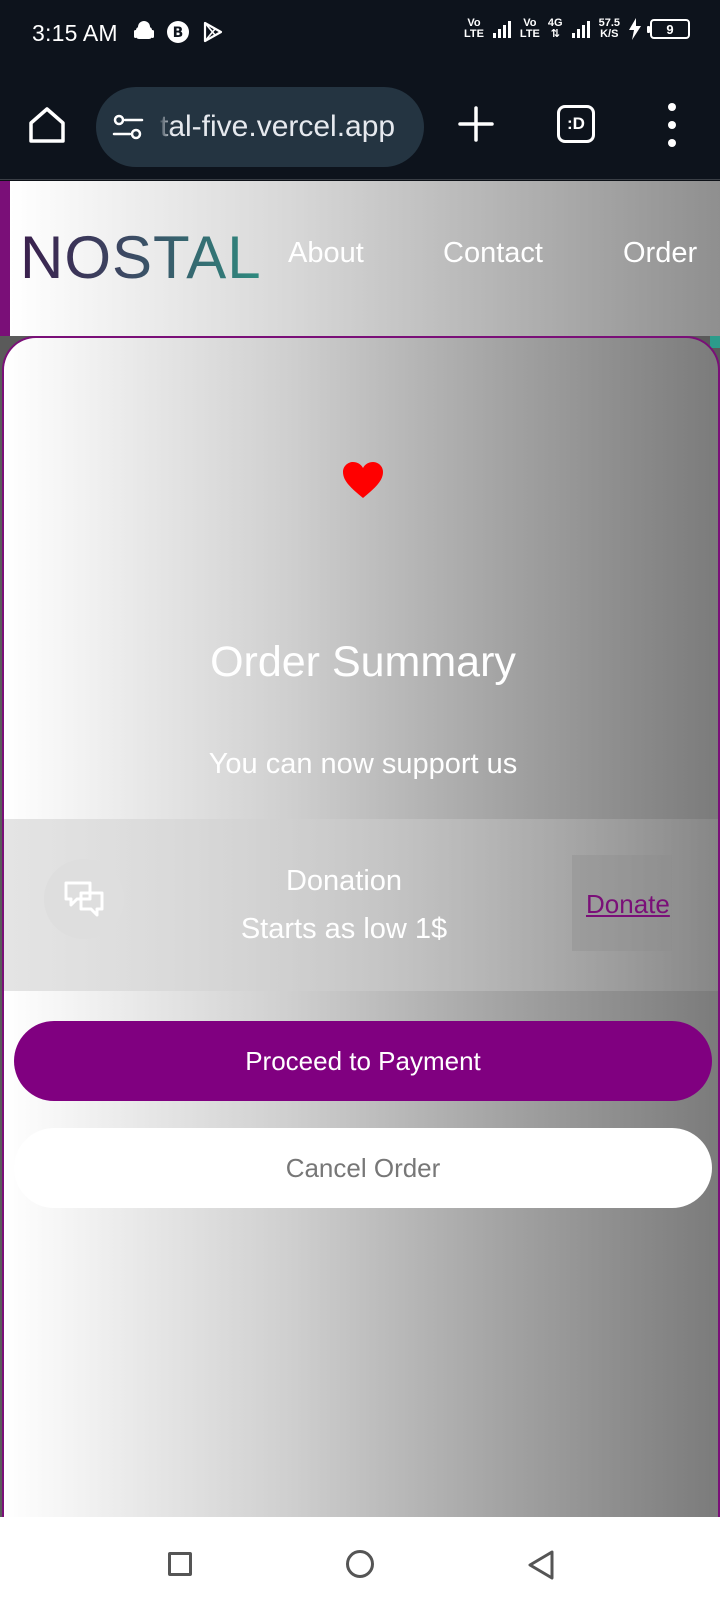 The image size is (720, 1612). I want to click on donate-link: Donate, so click(628, 904).